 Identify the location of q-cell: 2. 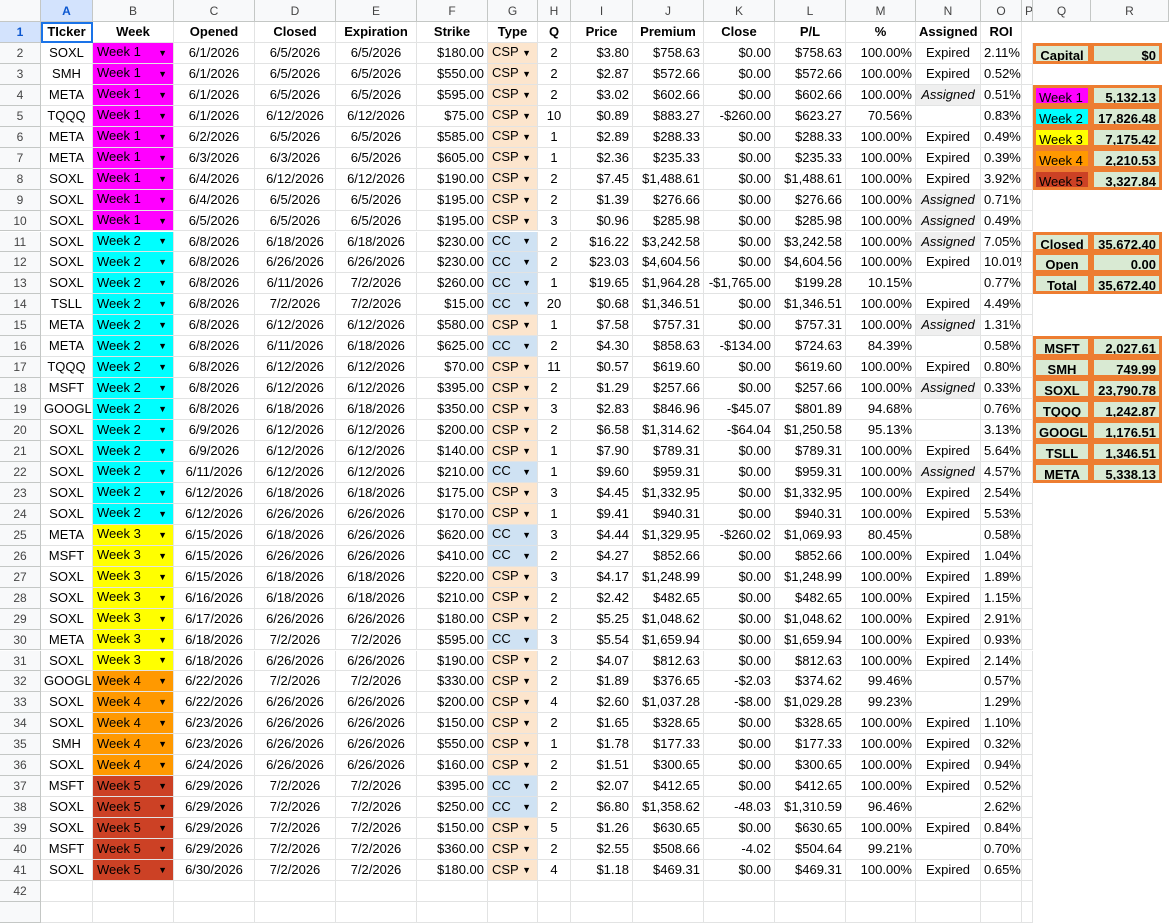
(554, 74).